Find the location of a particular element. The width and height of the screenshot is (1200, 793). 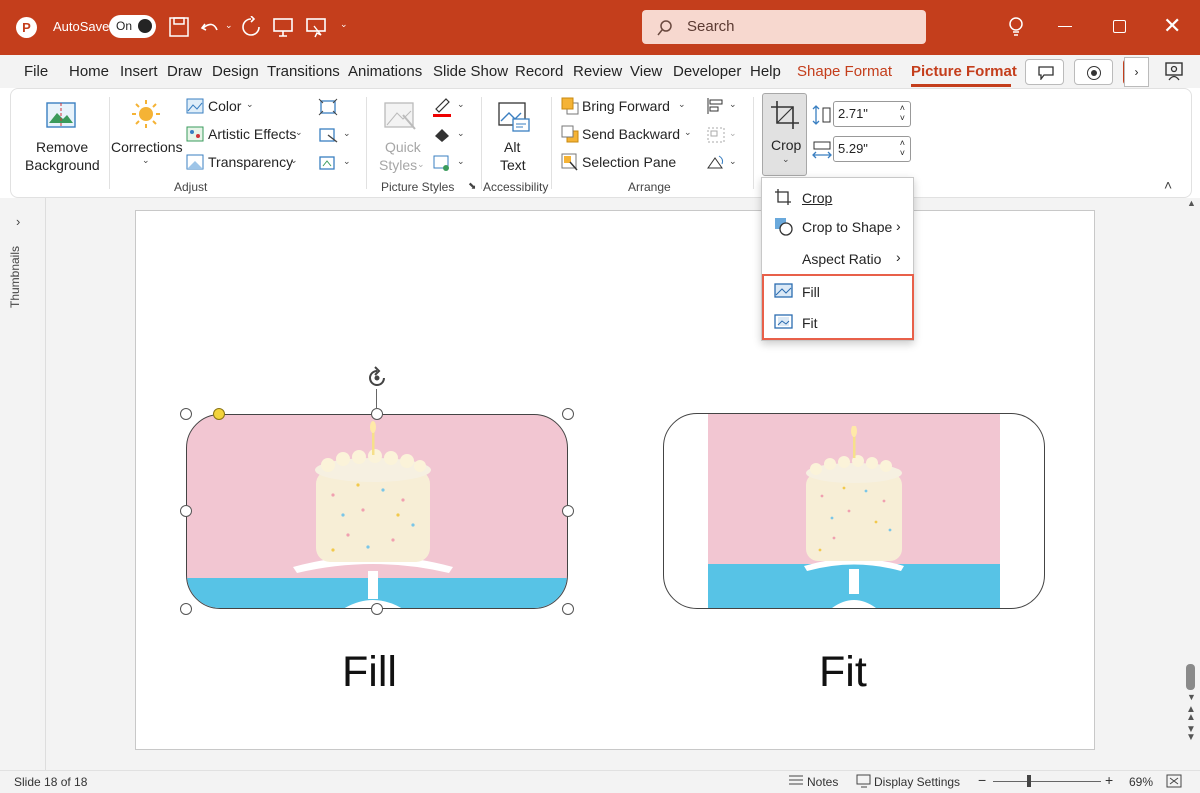

notes-button: Notes is located at coordinates (822, 782).